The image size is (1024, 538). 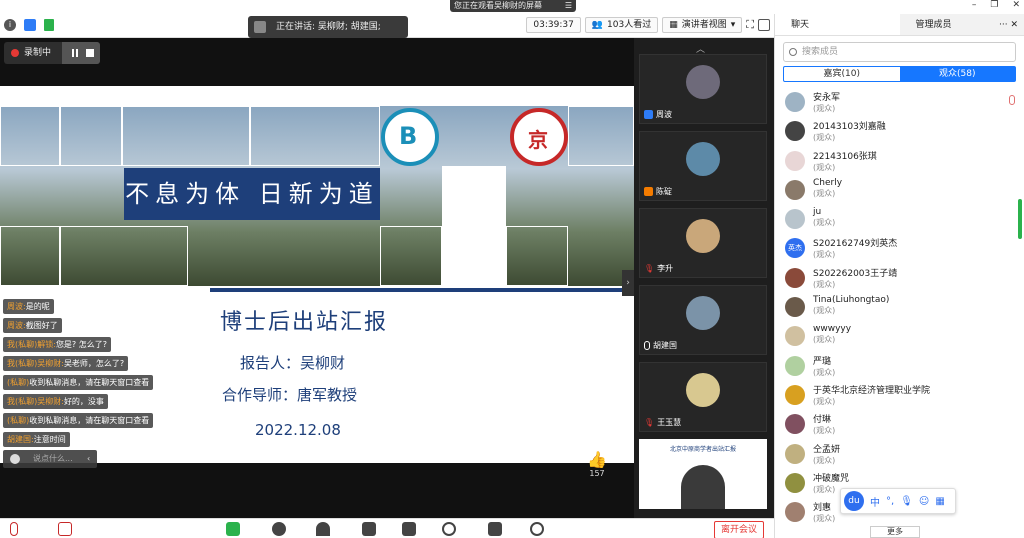 I want to click on member-name: 于英华北京经济管理职业学院, so click(x=872, y=390).